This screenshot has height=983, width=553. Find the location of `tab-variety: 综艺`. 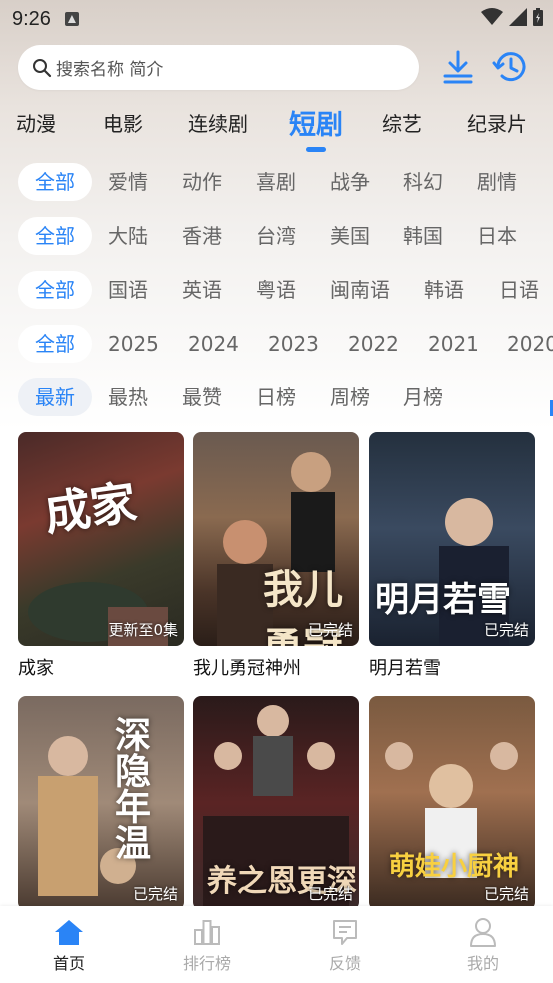

tab-variety: 综艺 is located at coordinates (402, 122).